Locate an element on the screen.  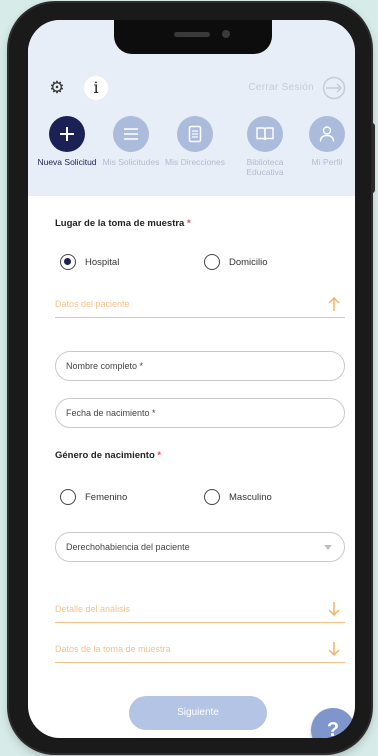
arrow-up-icon is located at coordinates (334, 304).